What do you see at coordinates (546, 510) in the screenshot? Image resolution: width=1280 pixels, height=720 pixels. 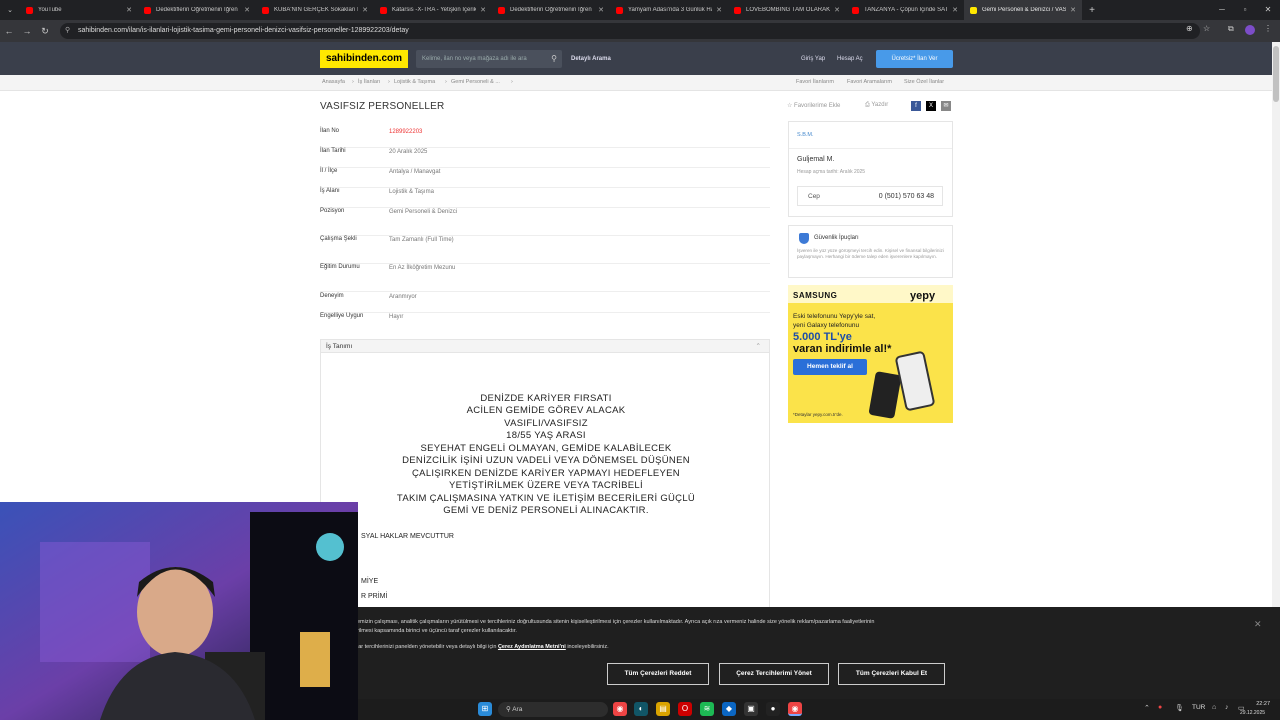 I see `description-line: GEMİ VE DENİZ PERSONELİ ALINACAKTIR.` at bounding box center [546, 510].